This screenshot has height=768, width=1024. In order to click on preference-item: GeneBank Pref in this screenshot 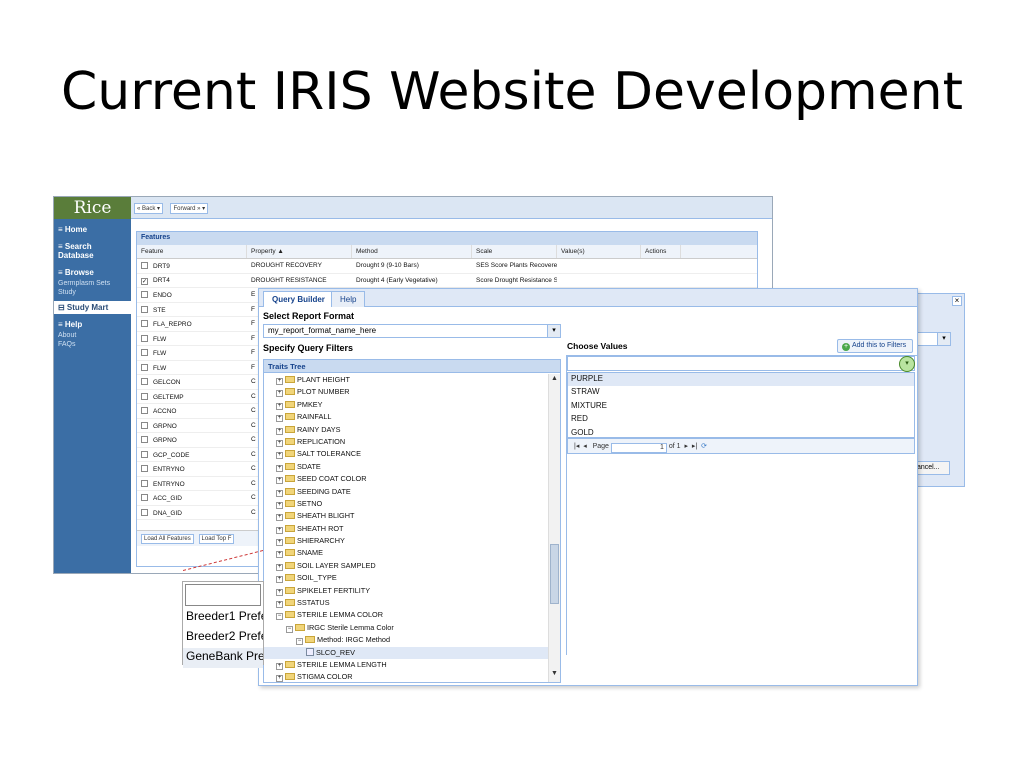, I will do `click(223, 658)`.